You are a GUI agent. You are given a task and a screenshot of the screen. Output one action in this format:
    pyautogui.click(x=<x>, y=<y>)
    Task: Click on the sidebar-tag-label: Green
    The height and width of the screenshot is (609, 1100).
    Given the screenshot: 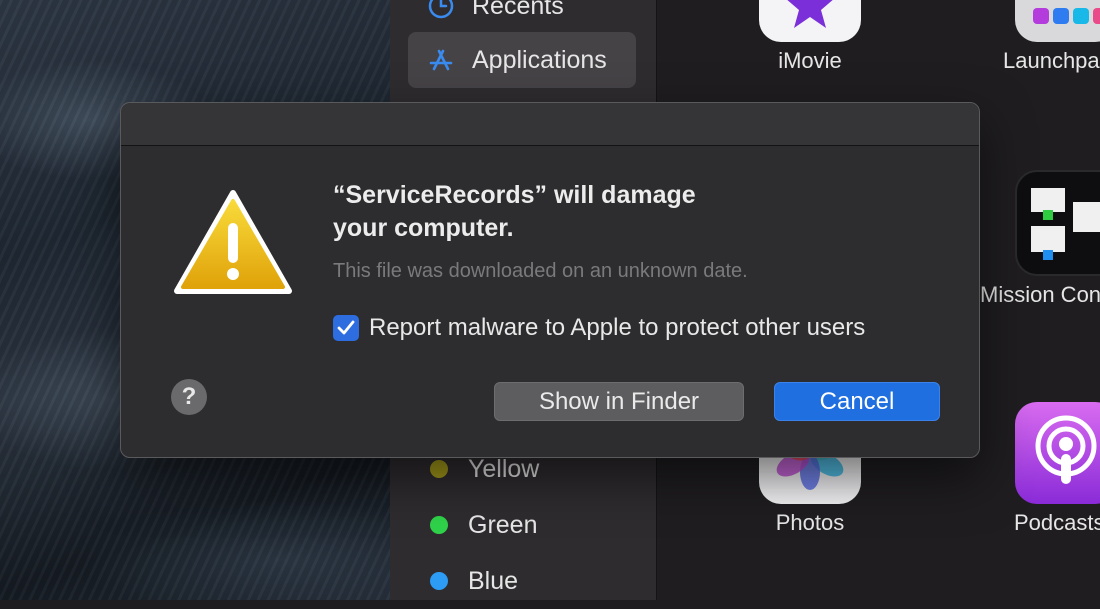 What is the action you would take?
    pyautogui.click(x=503, y=524)
    